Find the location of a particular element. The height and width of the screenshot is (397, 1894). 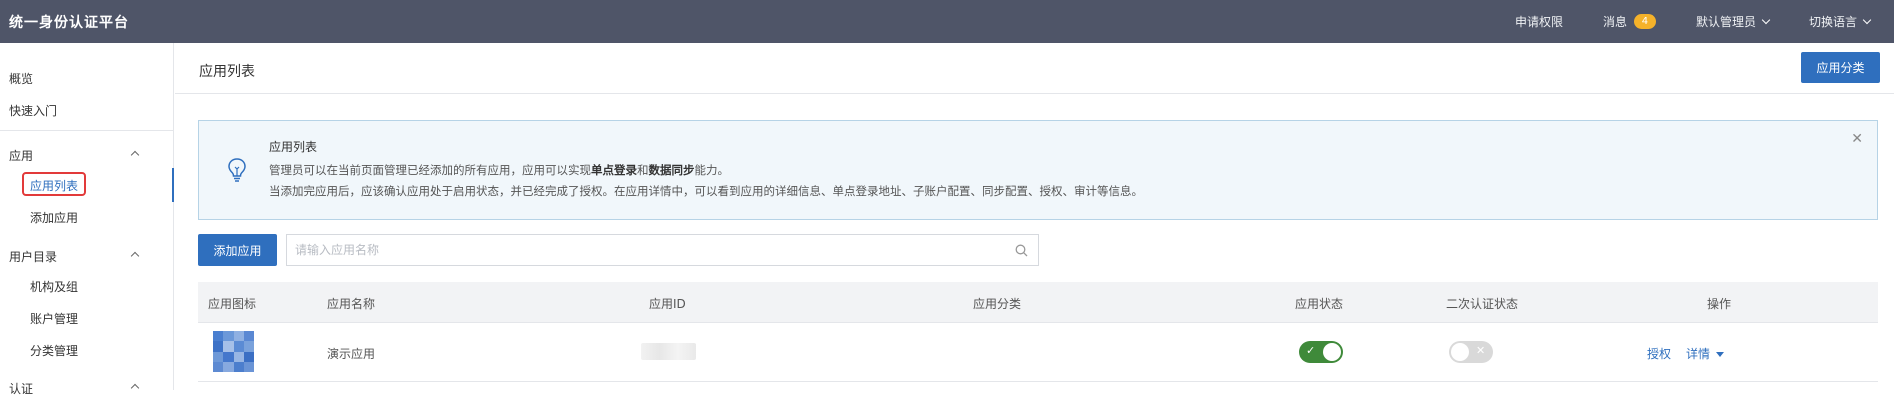

lightbulb-icon is located at coordinates (237, 171).